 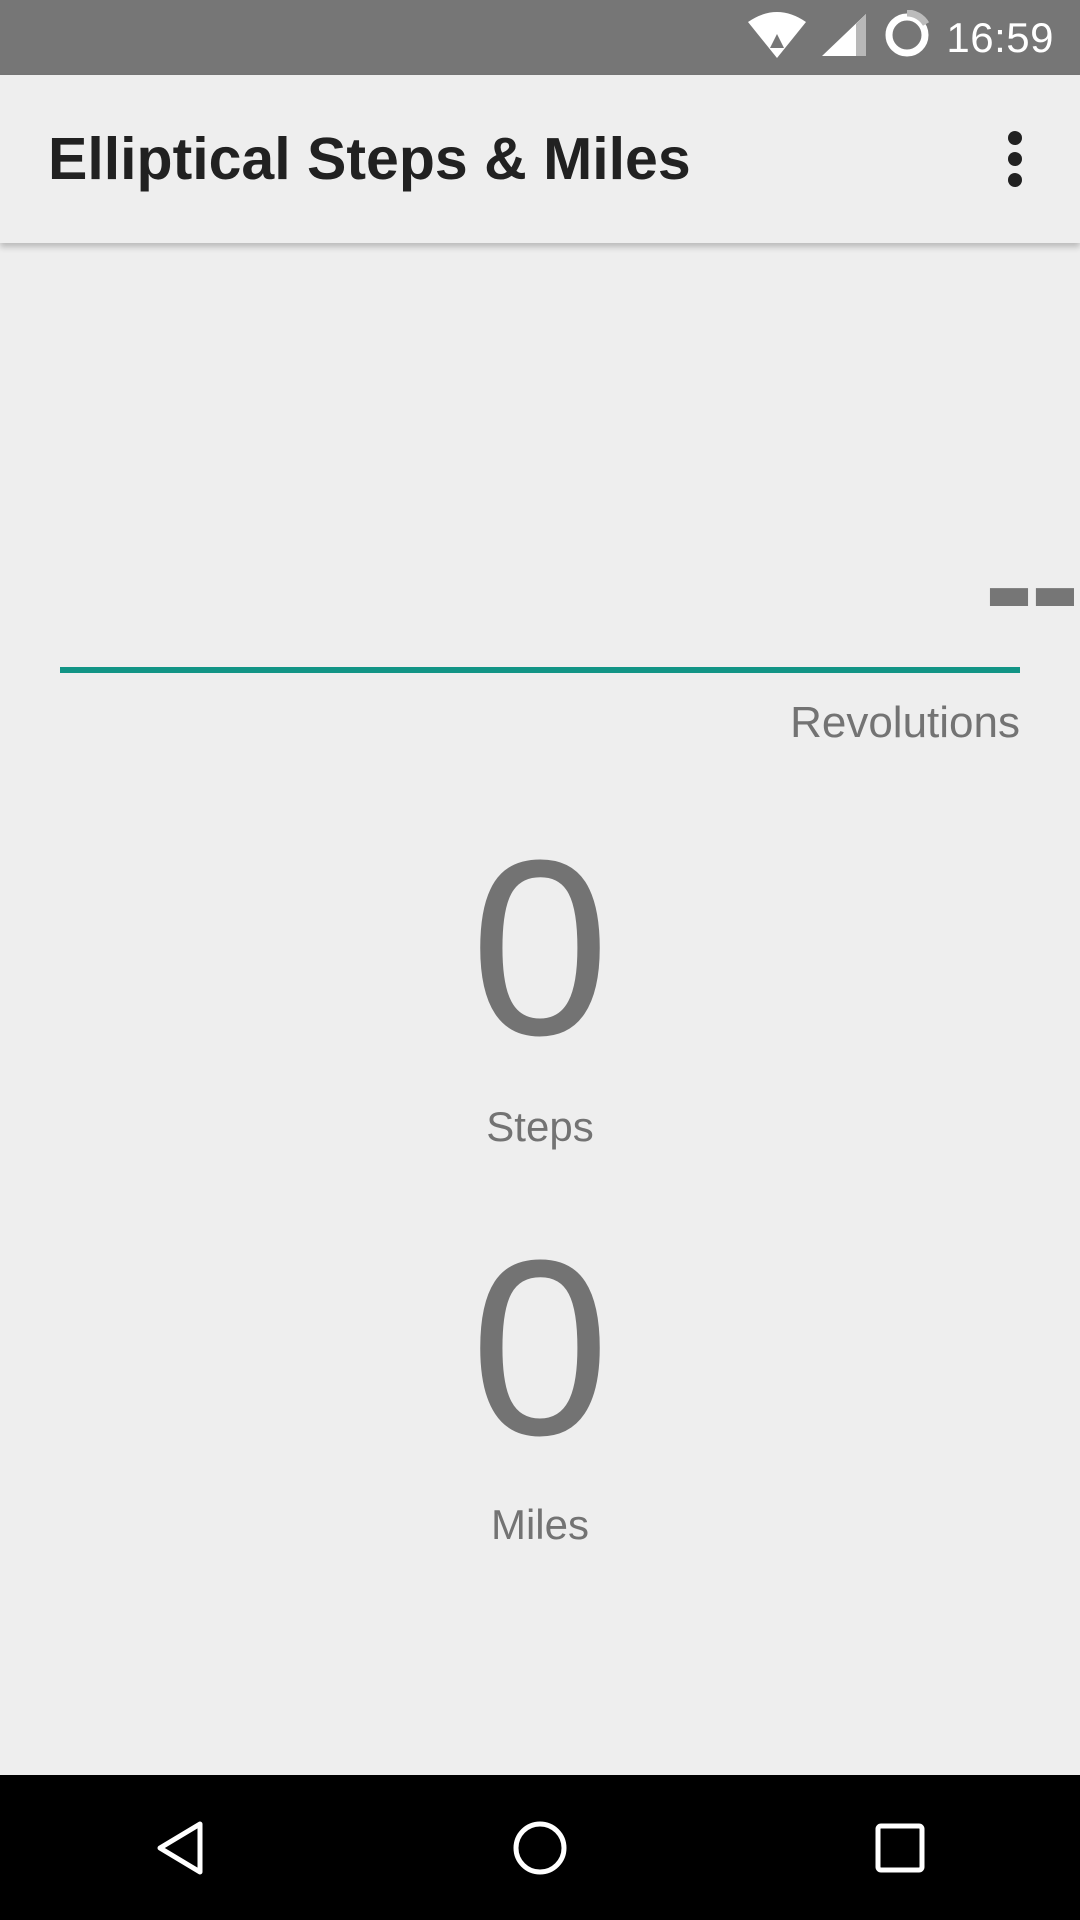 What do you see at coordinates (369, 159) in the screenshot?
I see `app-title: Elliptical Steps & Miles` at bounding box center [369, 159].